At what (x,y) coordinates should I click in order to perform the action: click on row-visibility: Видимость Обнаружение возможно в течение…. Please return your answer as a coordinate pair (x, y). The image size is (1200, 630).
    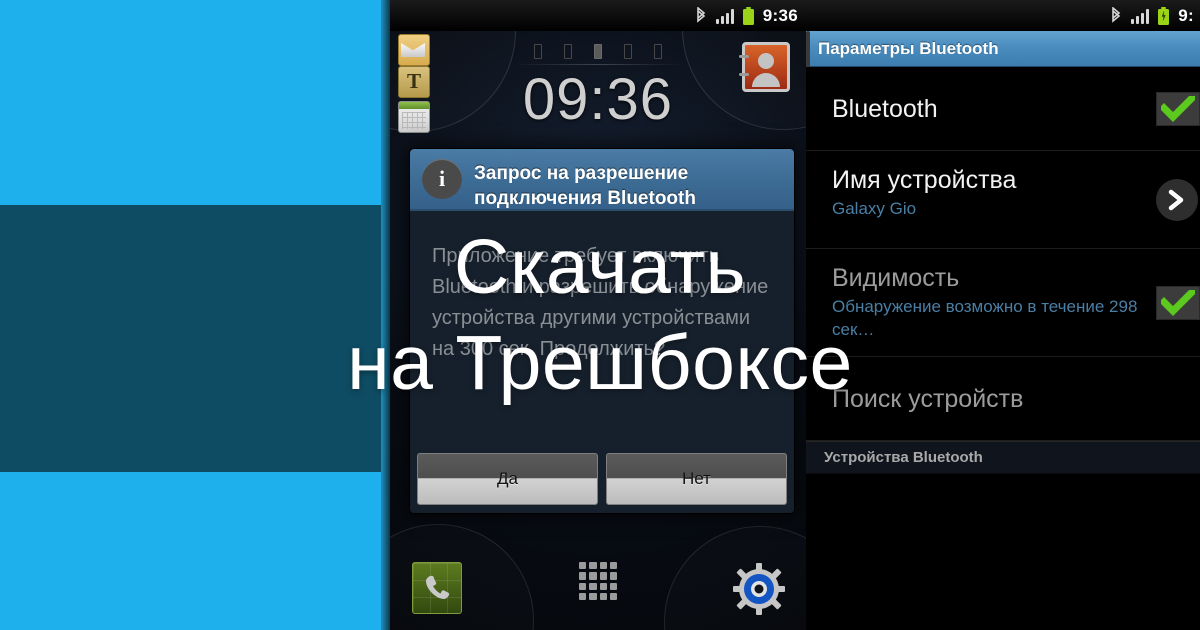
    Looking at the image, I should click on (1003, 303).